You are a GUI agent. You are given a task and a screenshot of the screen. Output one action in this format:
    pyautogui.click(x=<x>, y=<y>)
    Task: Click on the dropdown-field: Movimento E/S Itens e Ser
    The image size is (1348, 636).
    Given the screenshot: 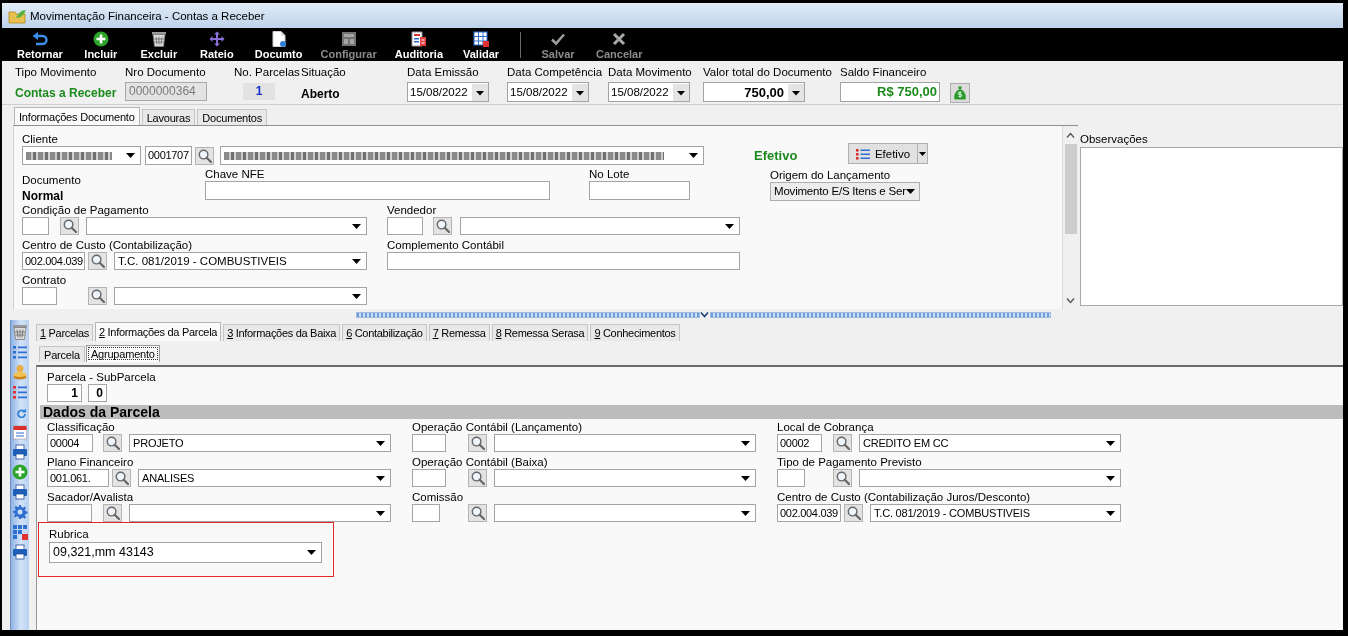 What is the action you would take?
    pyautogui.click(x=845, y=191)
    